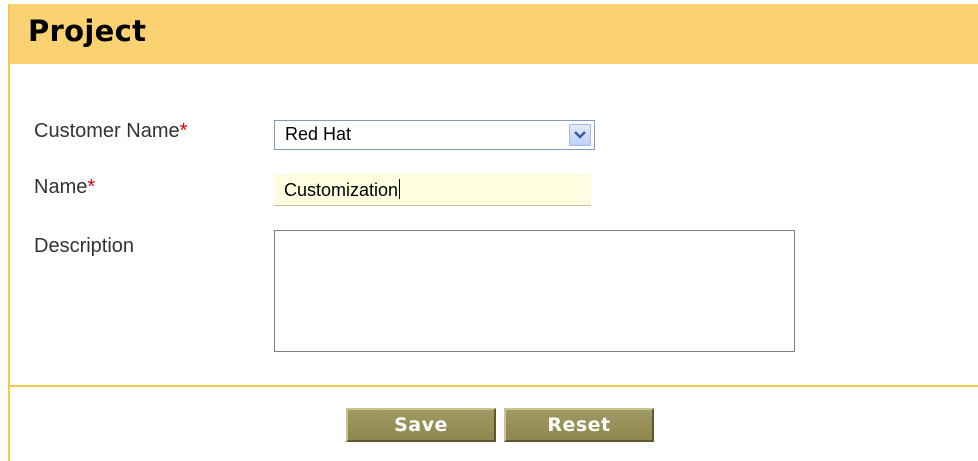  What do you see at coordinates (65, 187) in the screenshot?
I see `name-label: Name*` at bounding box center [65, 187].